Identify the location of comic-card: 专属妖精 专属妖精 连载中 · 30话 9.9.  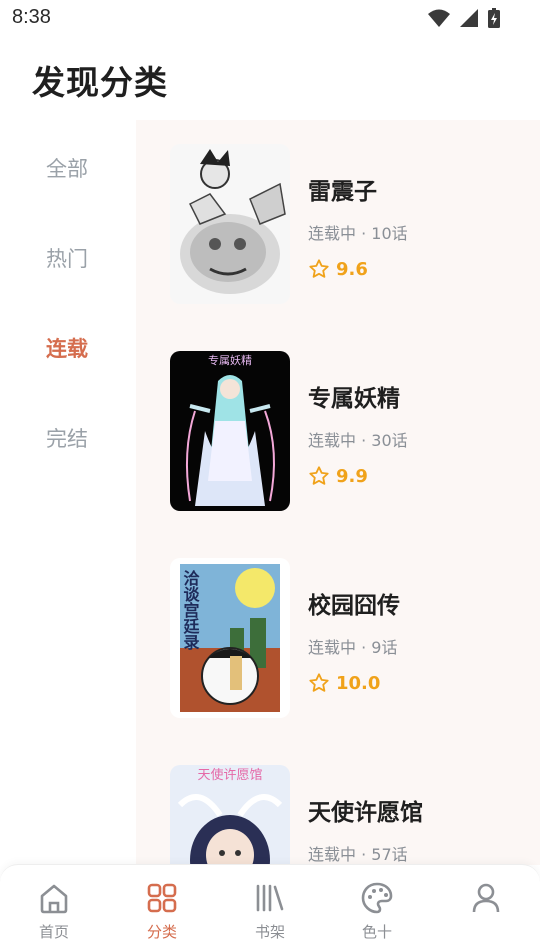
(350, 431).